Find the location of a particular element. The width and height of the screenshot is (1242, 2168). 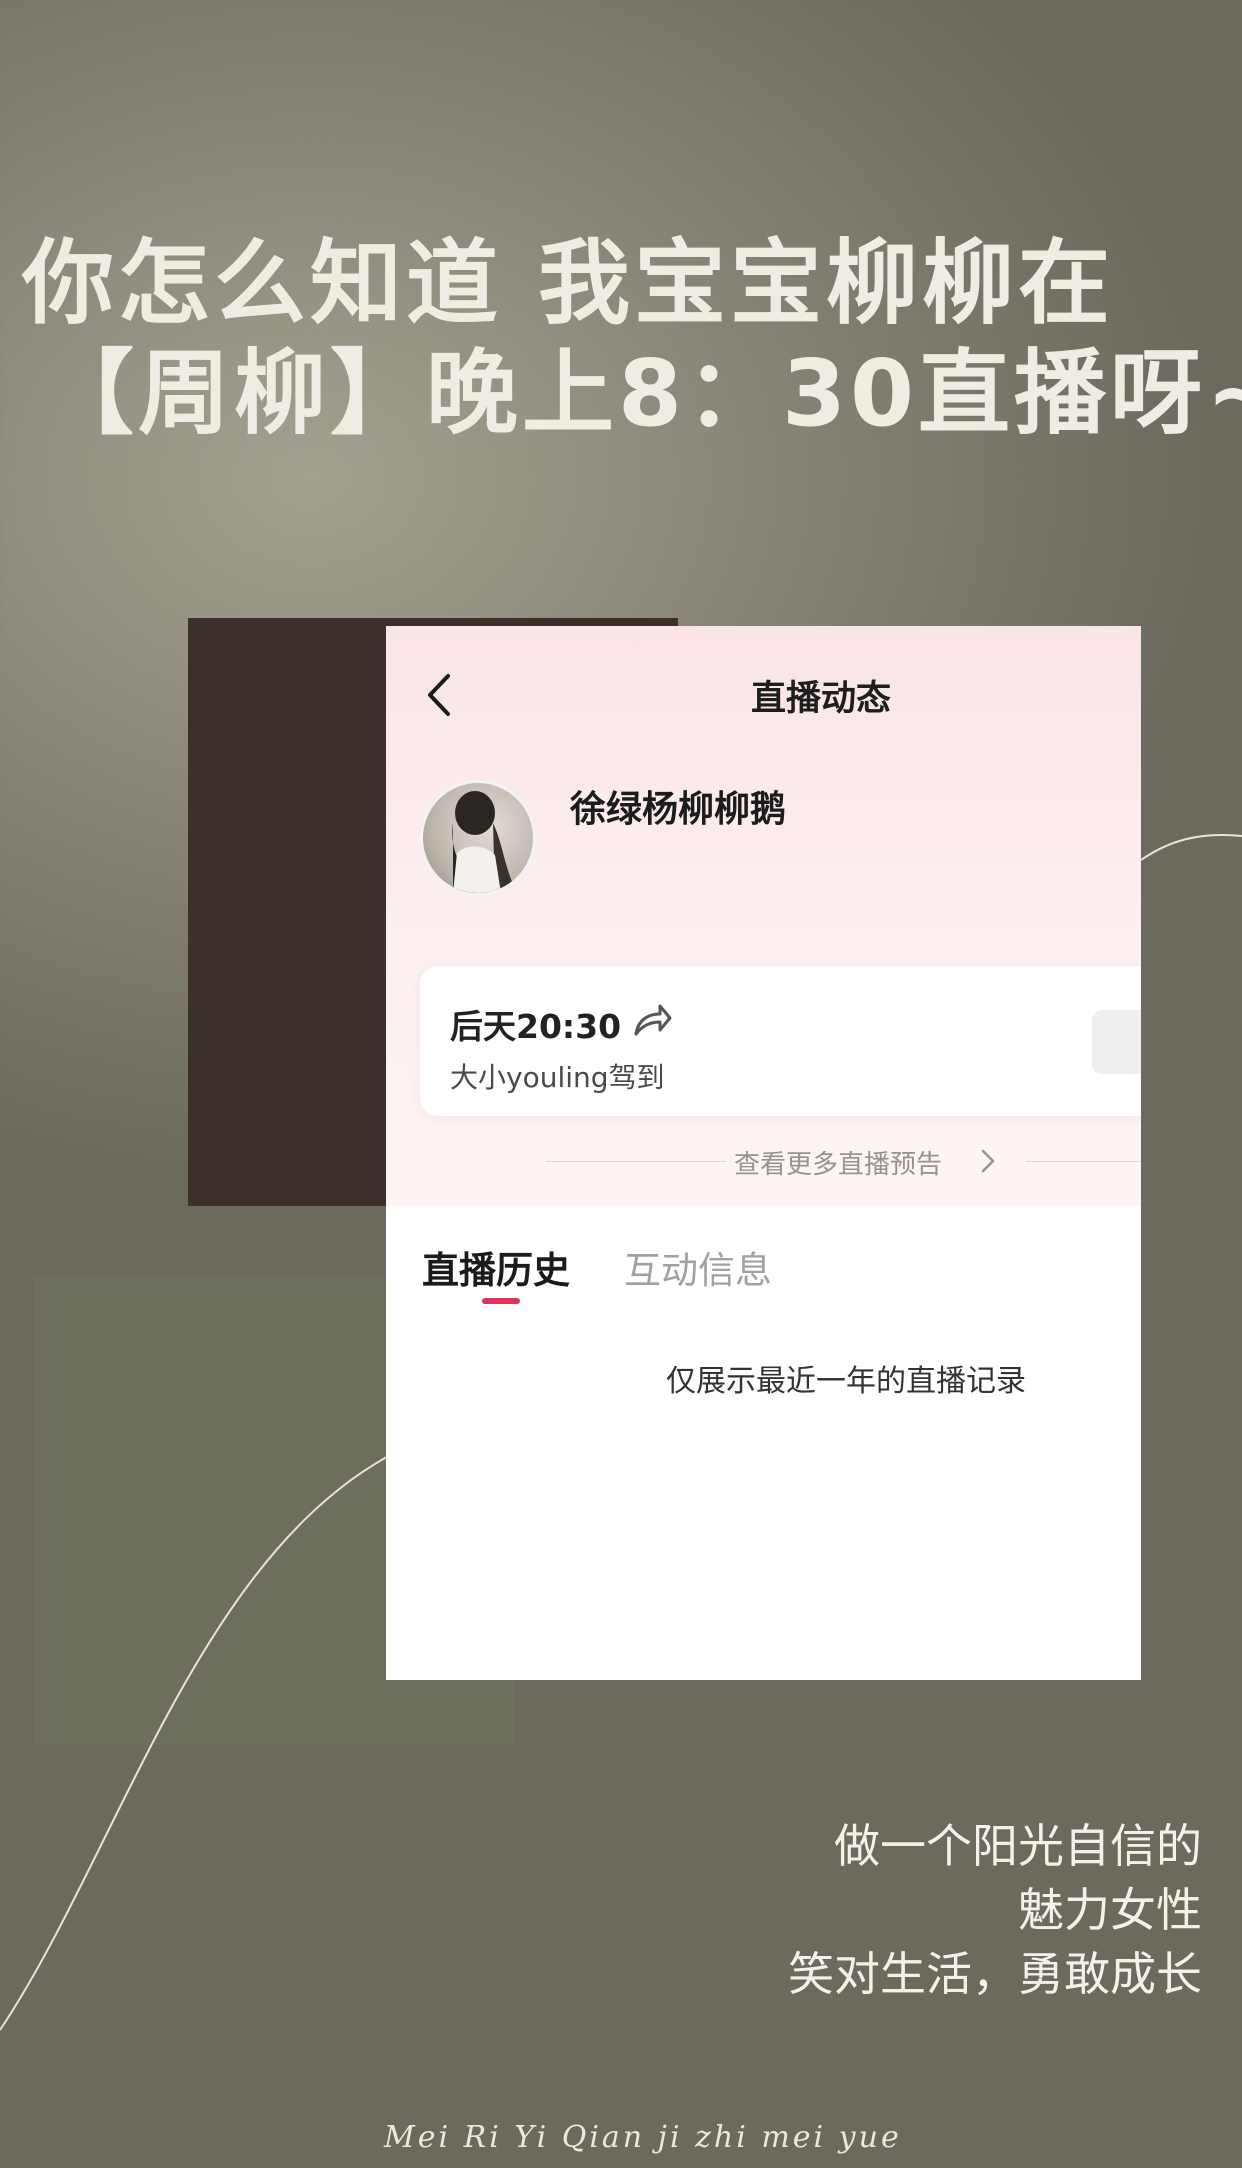

chevron-right-icon is located at coordinates (988, 1161).